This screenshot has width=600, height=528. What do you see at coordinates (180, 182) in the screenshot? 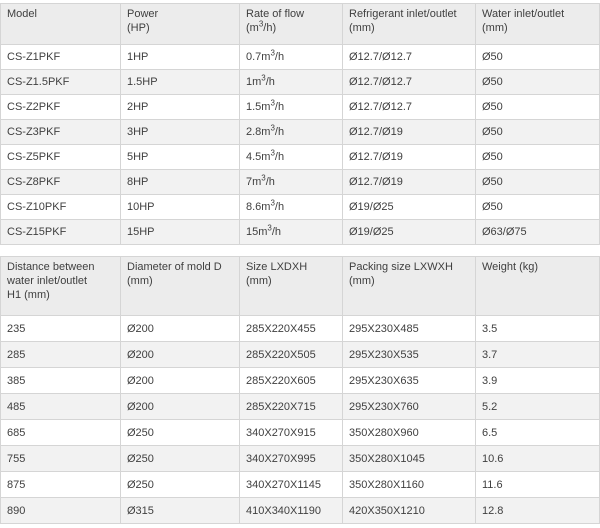
I see `table-cell: 8HP` at bounding box center [180, 182].